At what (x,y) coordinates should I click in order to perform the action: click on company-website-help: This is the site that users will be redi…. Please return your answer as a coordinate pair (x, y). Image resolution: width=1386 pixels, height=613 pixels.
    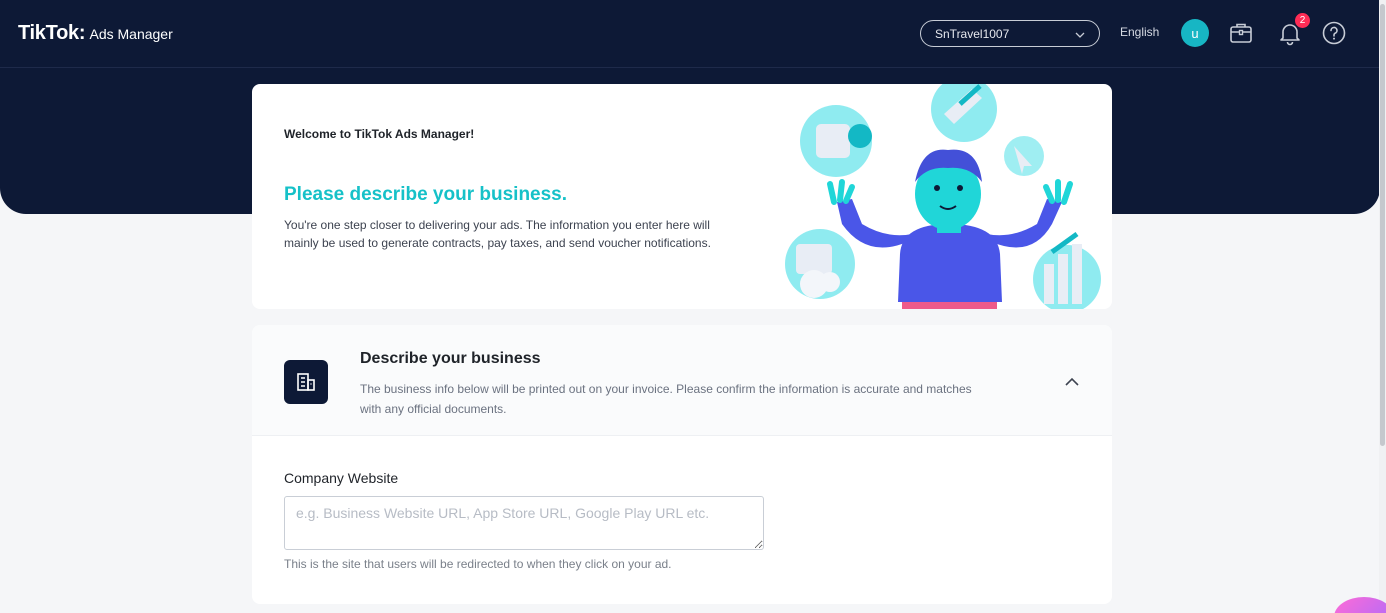
    Looking at the image, I should click on (478, 564).